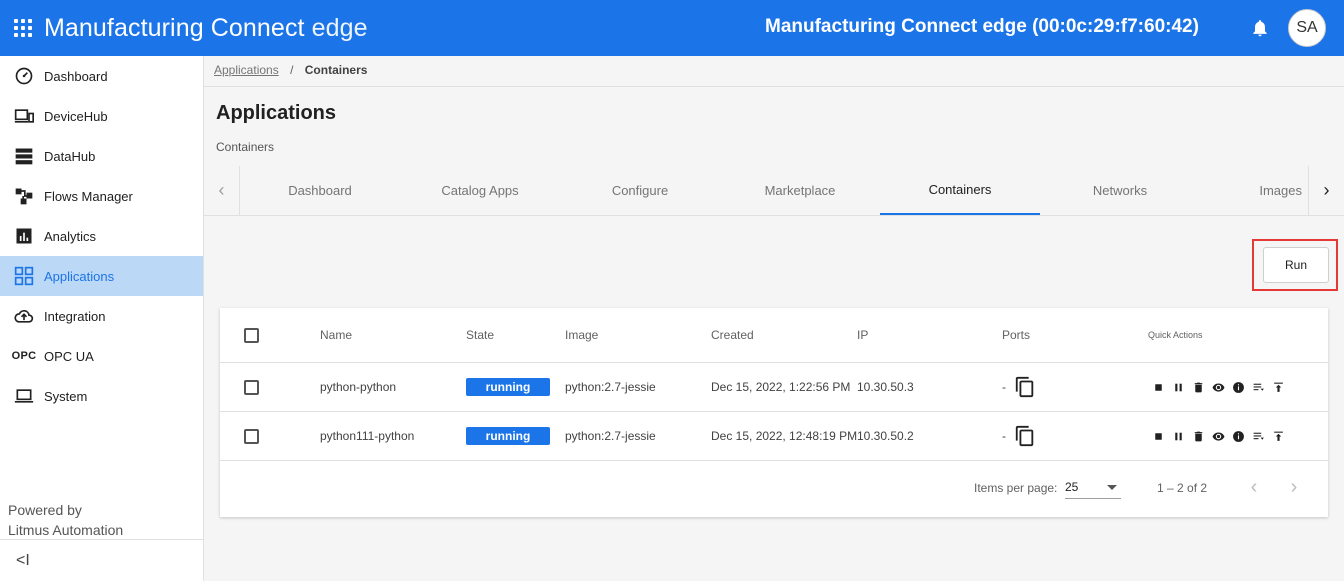 This screenshot has width=1344, height=581. Describe the element at coordinates (76, 116) in the screenshot. I see `sidebar-item-label: DeviceHub` at that location.